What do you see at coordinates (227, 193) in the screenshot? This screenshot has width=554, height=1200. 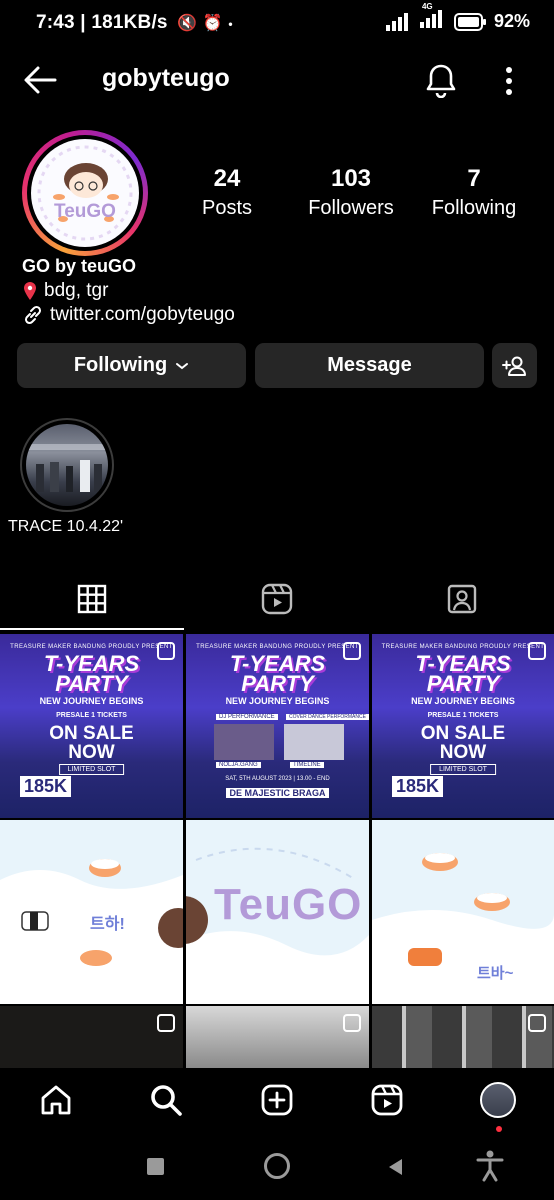 I see `posts-count: 24 Posts` at bounding box center [227, 193].